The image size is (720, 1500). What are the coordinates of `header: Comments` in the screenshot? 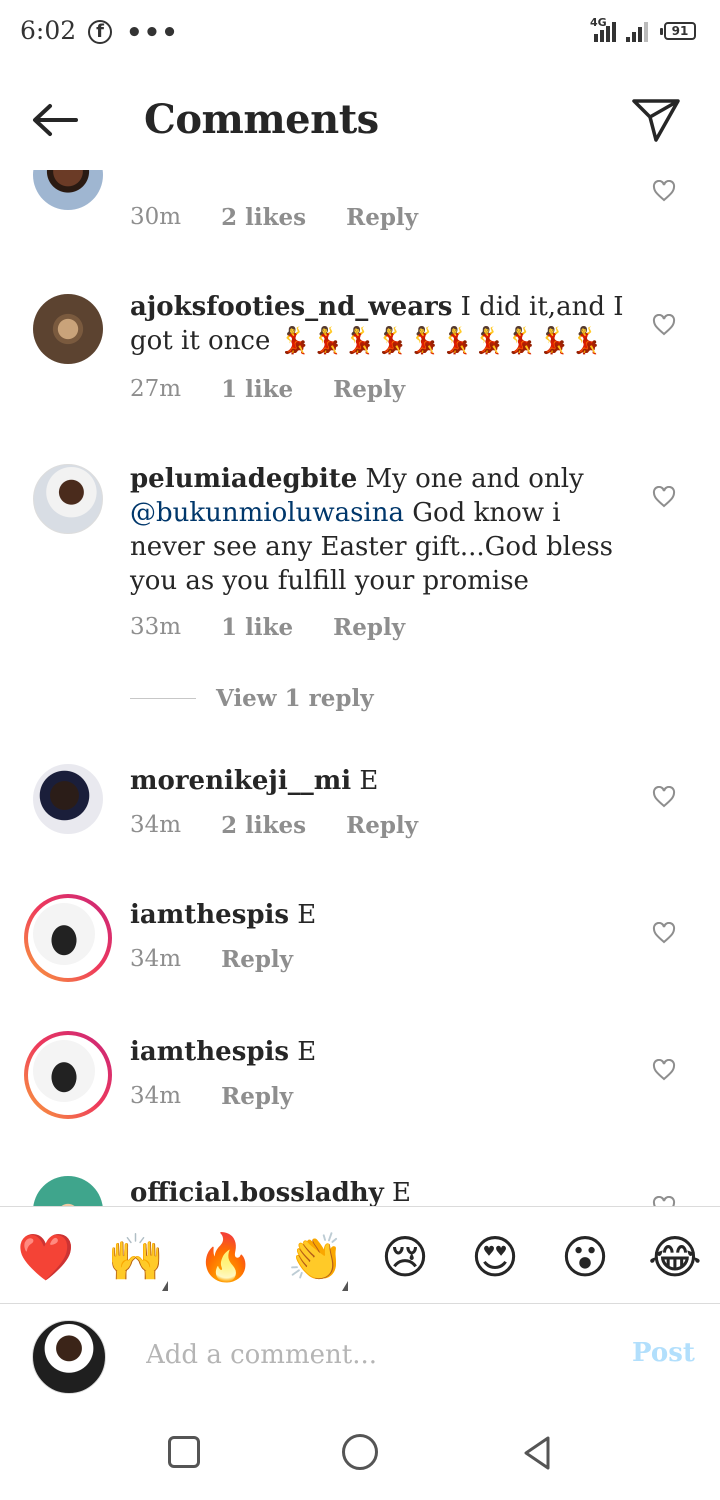 It's located at (360, 116).